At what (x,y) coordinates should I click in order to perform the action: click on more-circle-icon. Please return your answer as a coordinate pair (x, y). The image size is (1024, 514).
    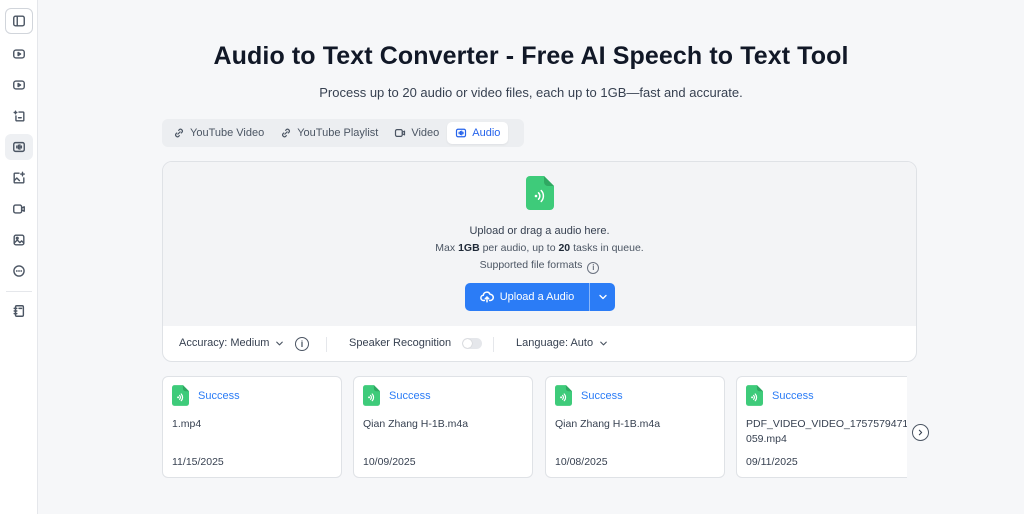
    Looking at the image, I should click on (19, 271).